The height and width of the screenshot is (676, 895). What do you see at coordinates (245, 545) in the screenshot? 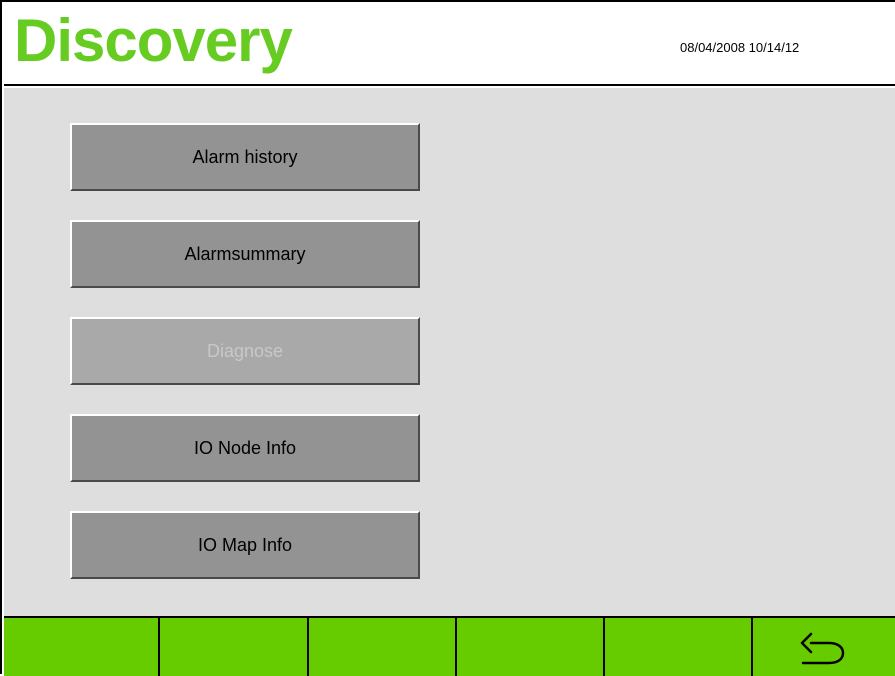
I see `io-map-info-button: IO Map Info` at bounding box center [245, 545].